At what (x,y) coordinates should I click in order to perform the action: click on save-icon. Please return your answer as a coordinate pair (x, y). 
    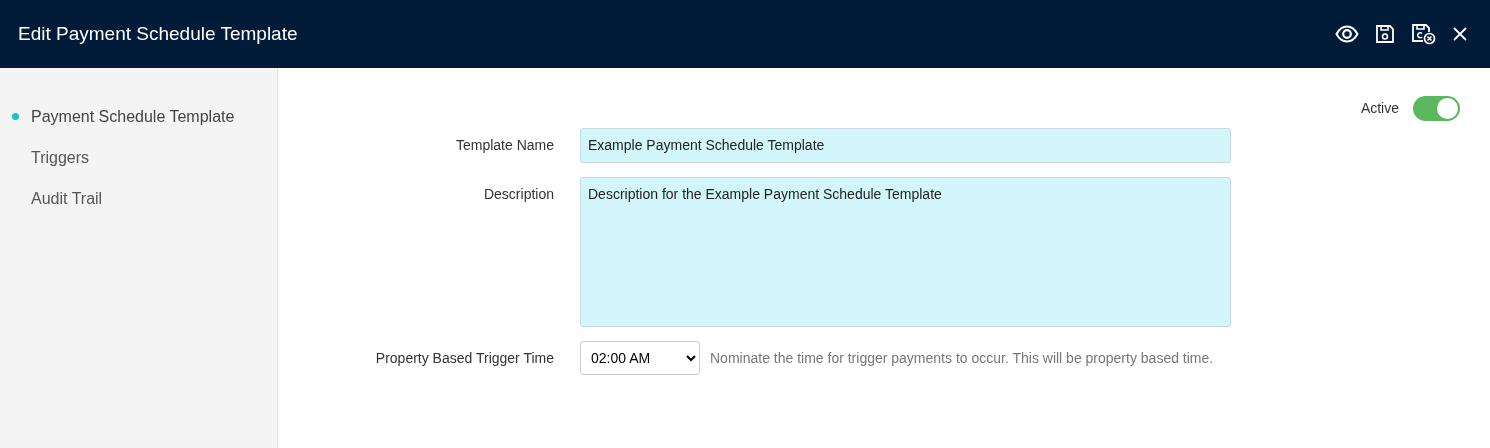
    Looking at the image, I should click on (1385, 34).